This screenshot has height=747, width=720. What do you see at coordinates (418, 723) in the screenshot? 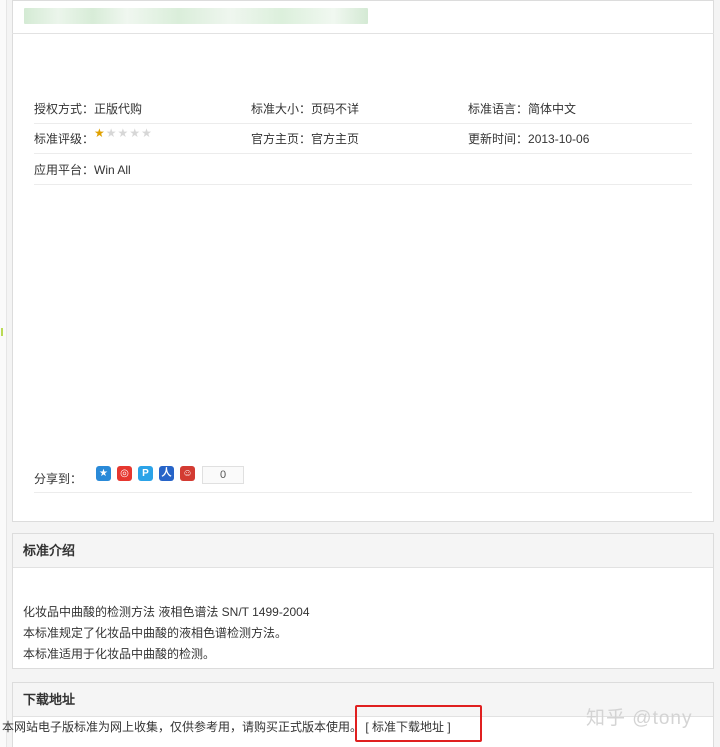
I see `highlight-box` at bounding box center [418, 723].